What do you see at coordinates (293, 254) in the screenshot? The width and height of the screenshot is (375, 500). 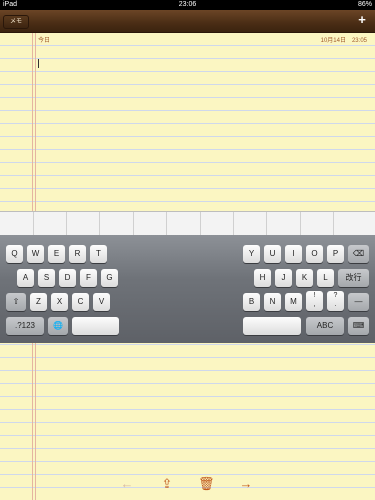 I see `key-i: I` at bounding box center [293, 254].